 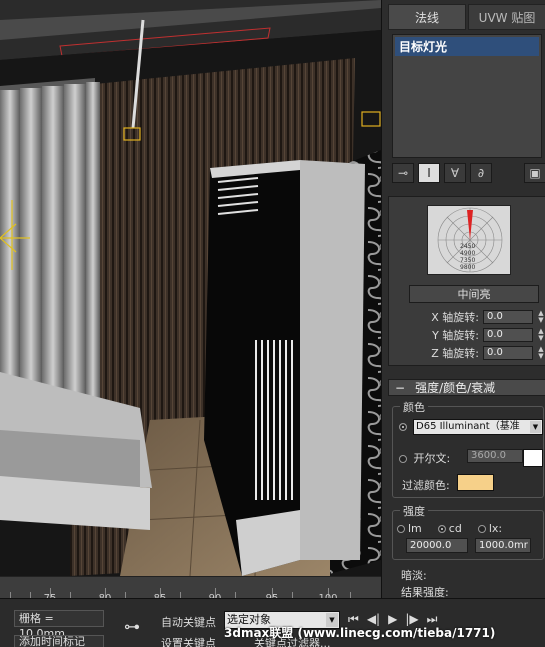 I want to click on preview-label-1: 2450, so click(x=467, y=246).